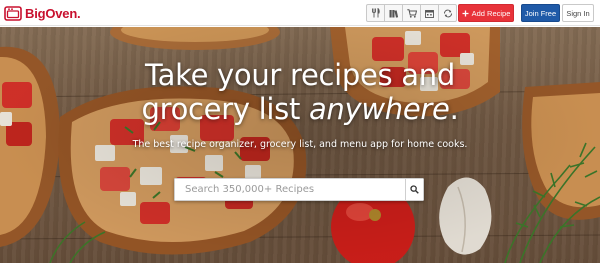  What do you see at coordinates (491, 13) in the screenshot?
I see `add-recipe-label: Add Recipe` at bounding box center [491, 13].